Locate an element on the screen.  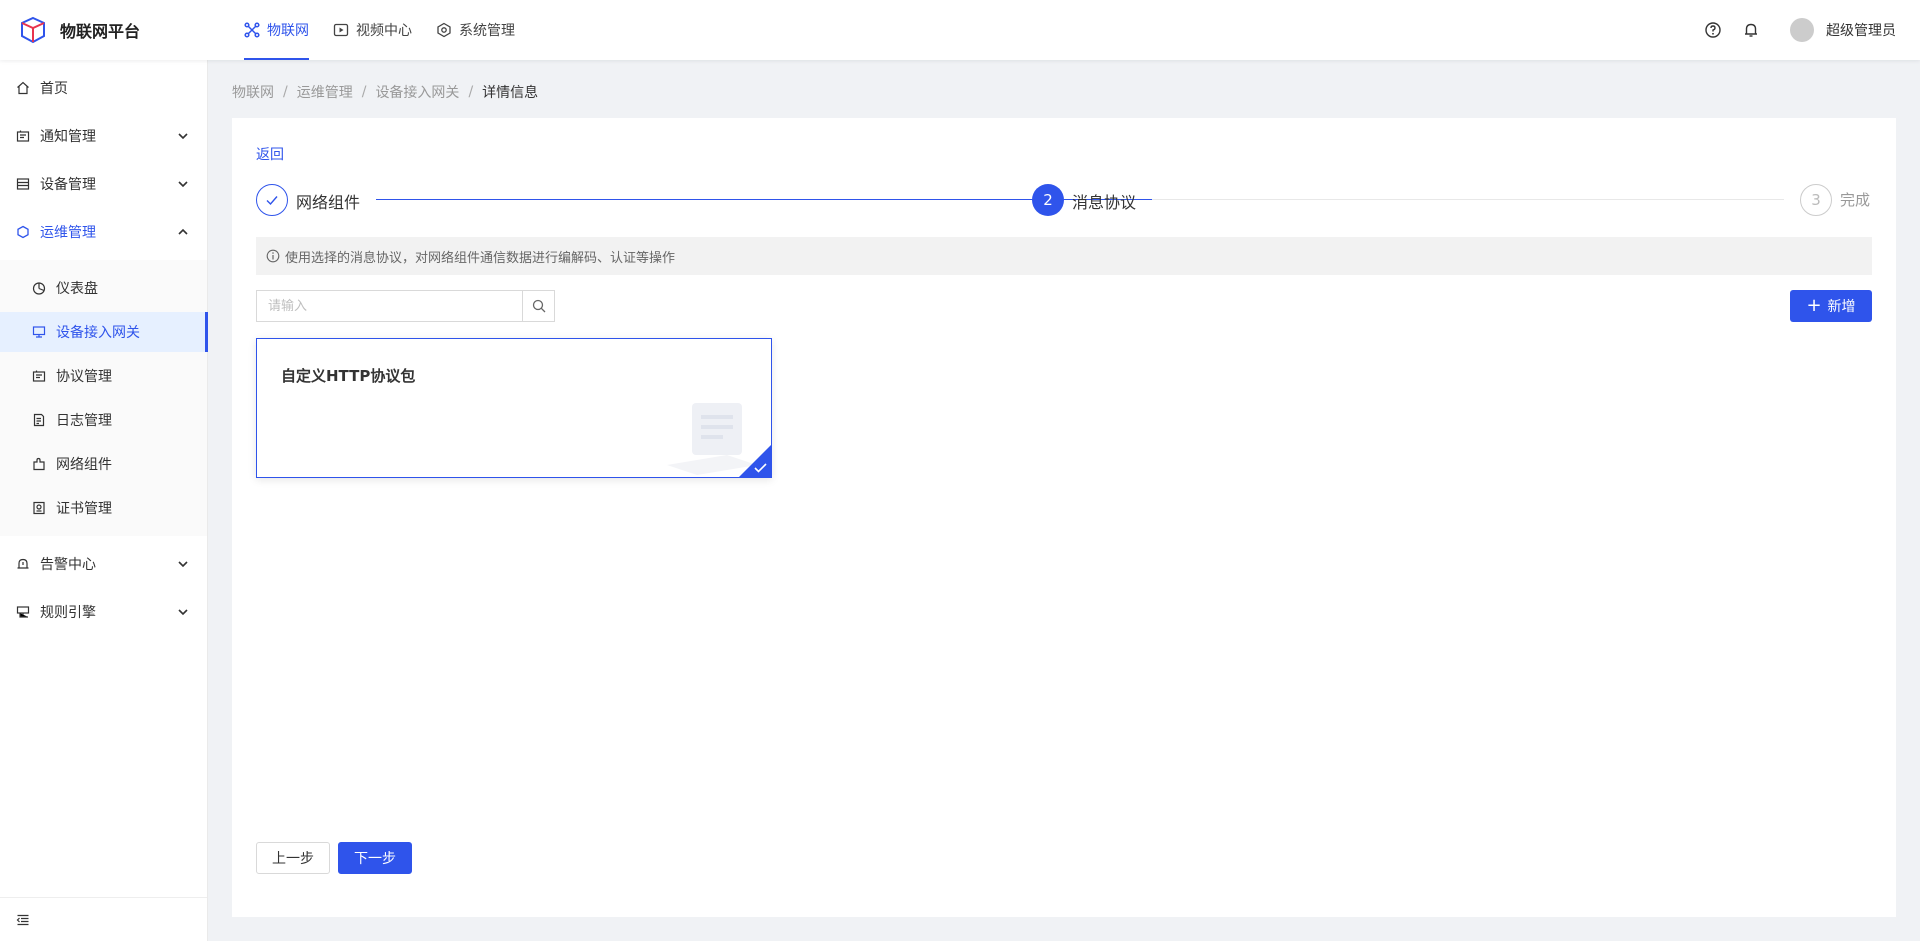
sidebar-item-home: 首页 is located at coordinates (103, 88).